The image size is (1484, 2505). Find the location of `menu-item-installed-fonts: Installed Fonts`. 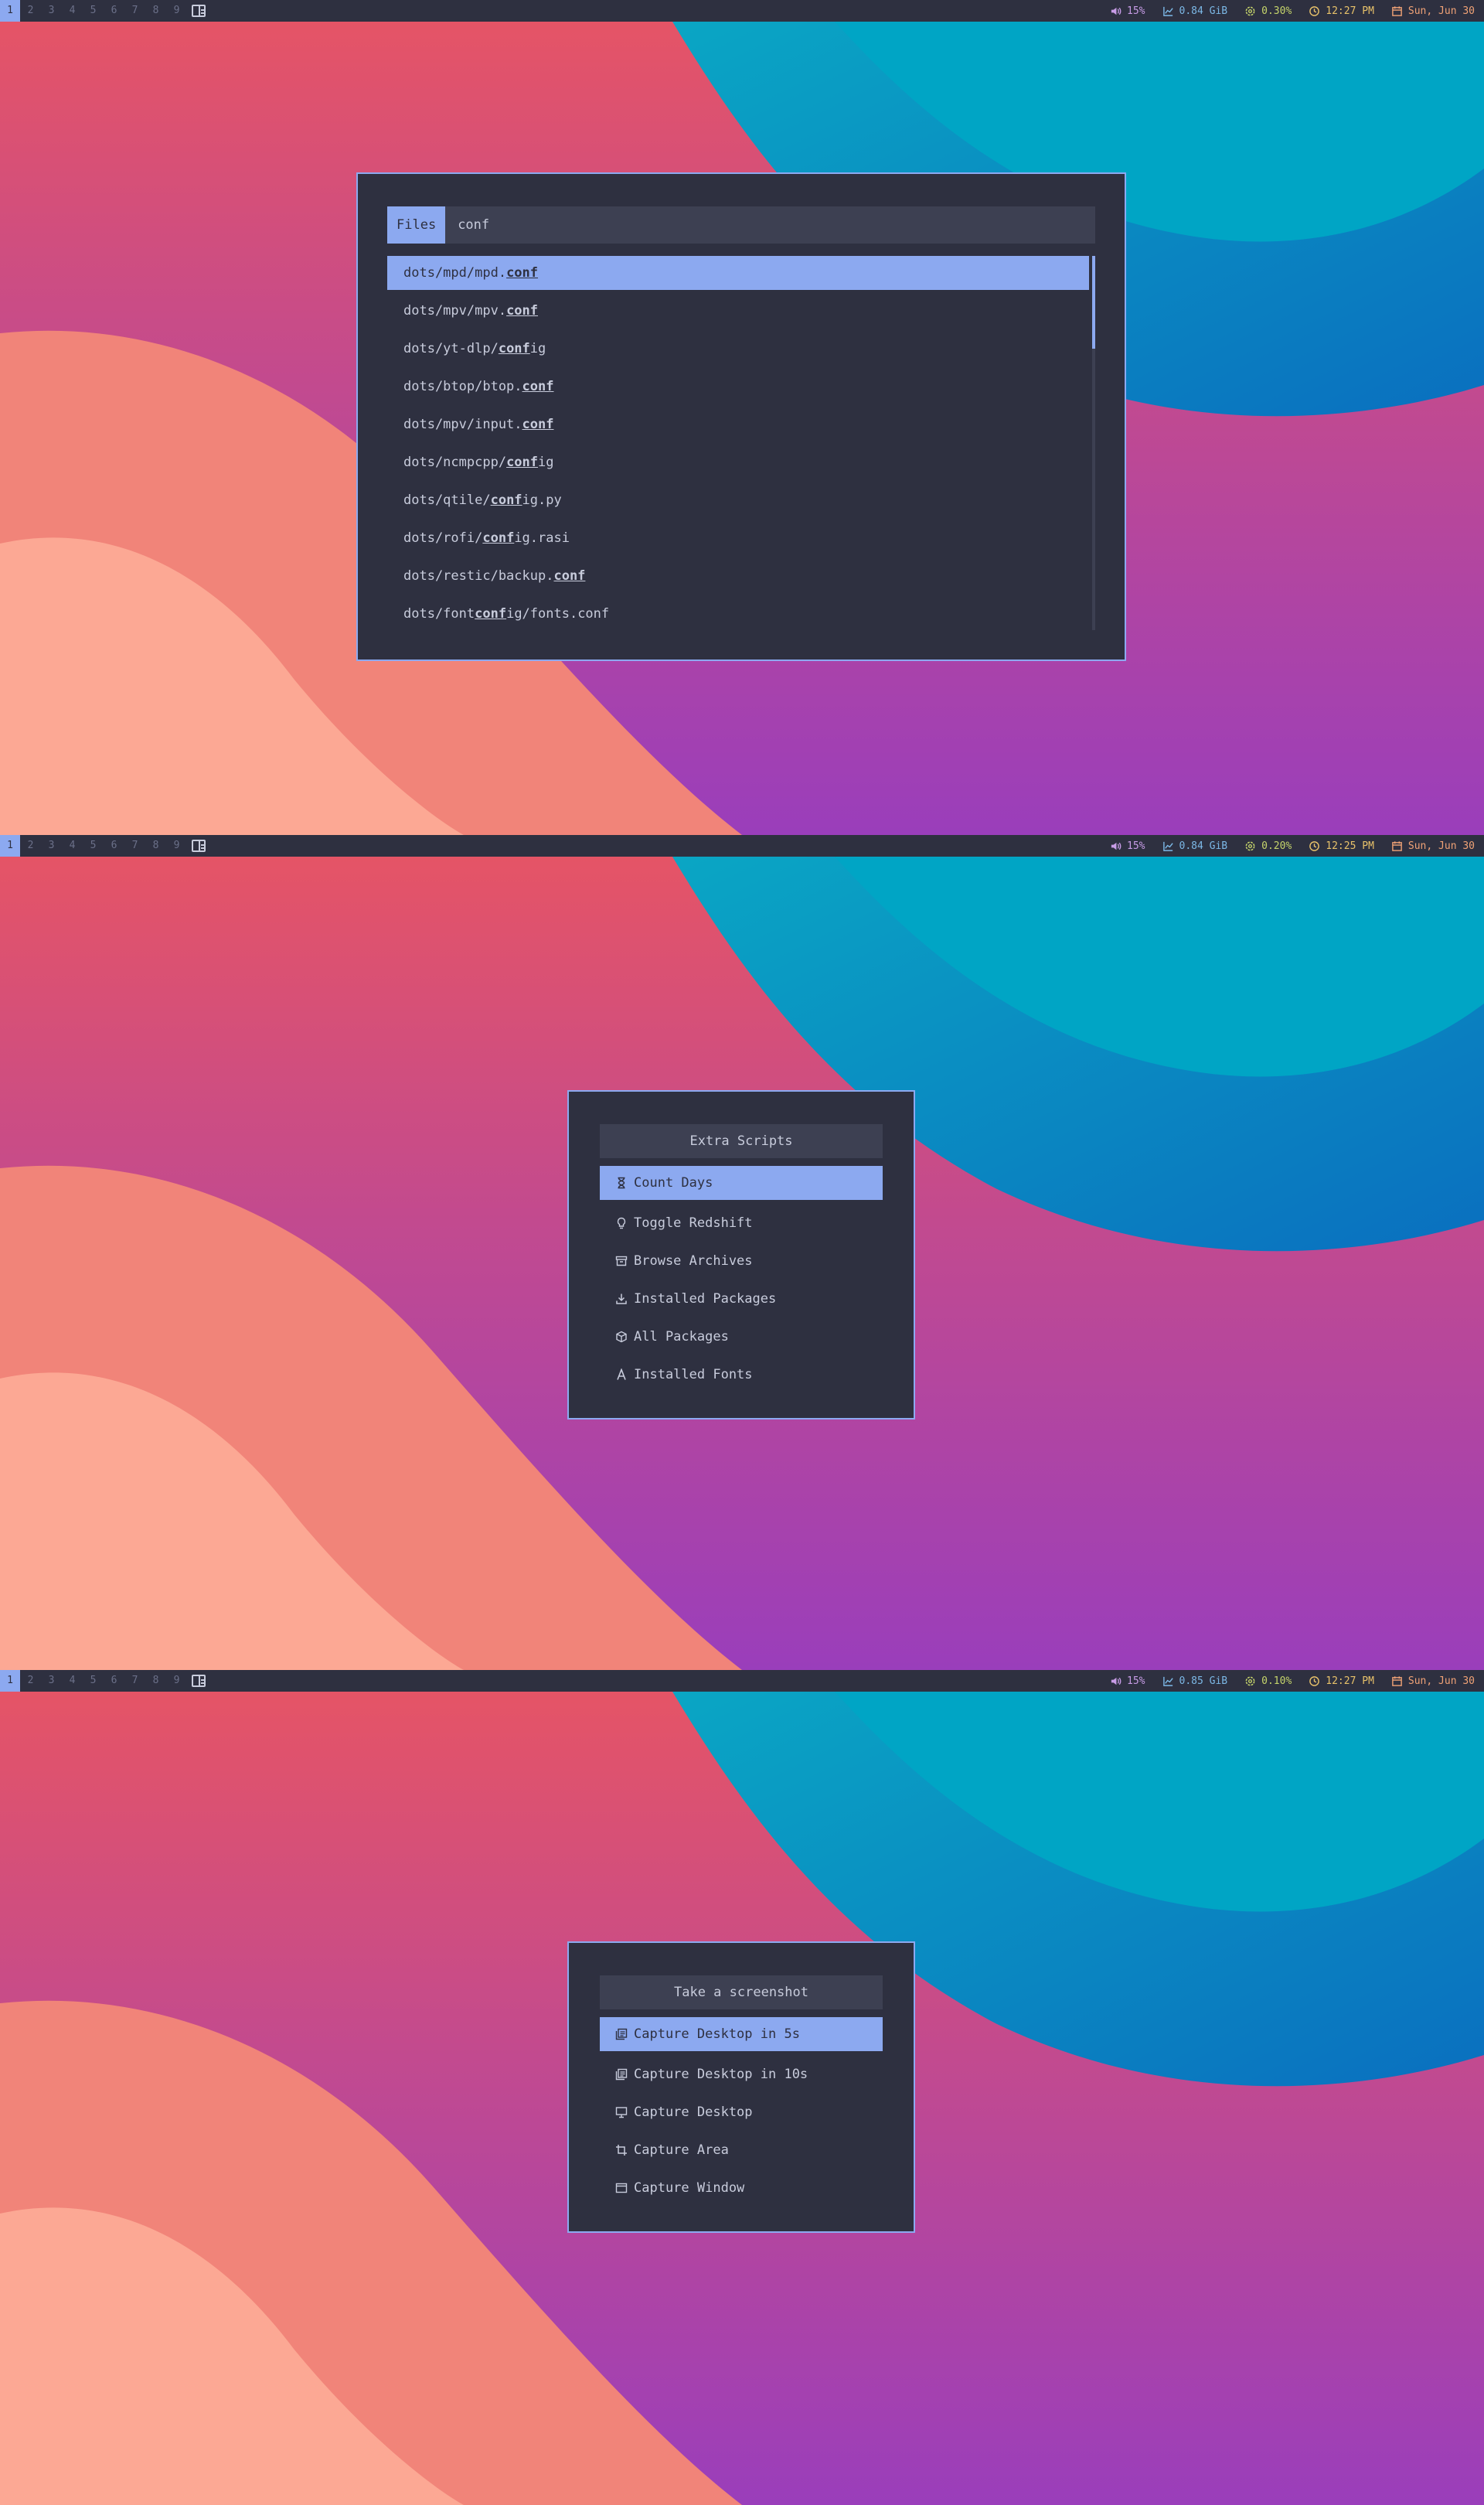

menu-item-installed-fonts: Installed Fonts is located at coordinates (741, 1374).